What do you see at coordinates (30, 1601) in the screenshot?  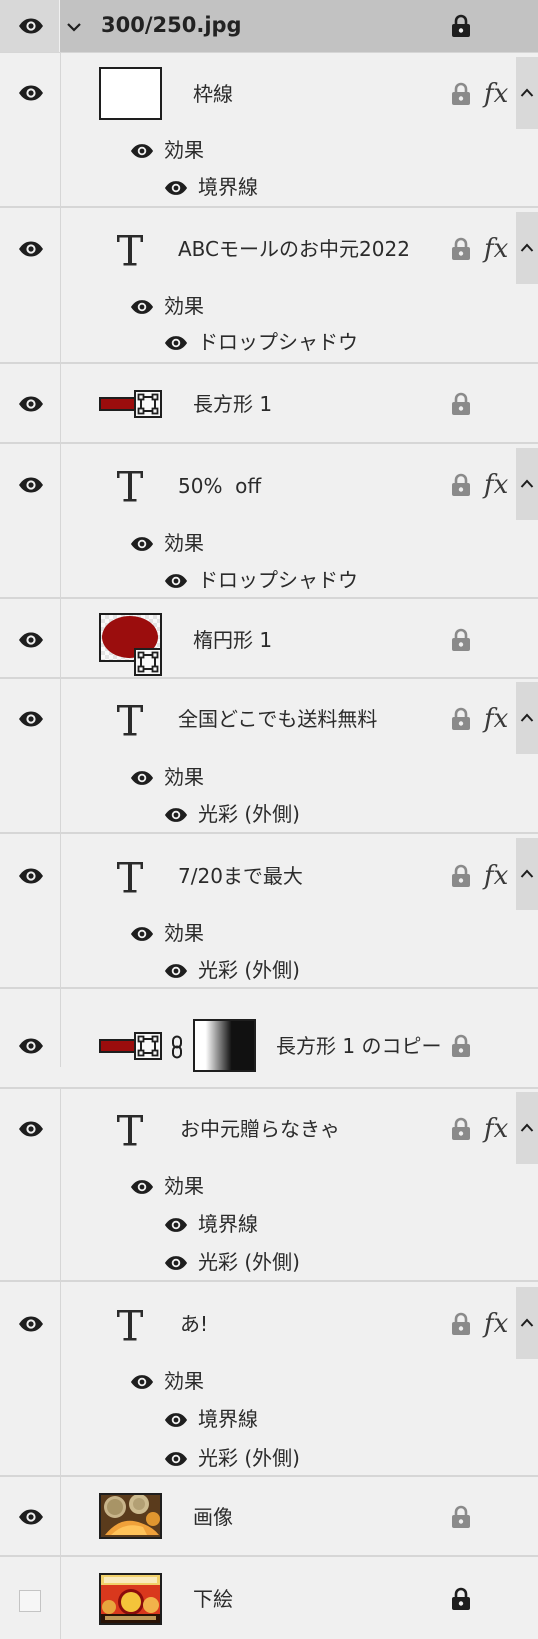 I see `visibility-checkbox` at bounding box center [30, 1601].